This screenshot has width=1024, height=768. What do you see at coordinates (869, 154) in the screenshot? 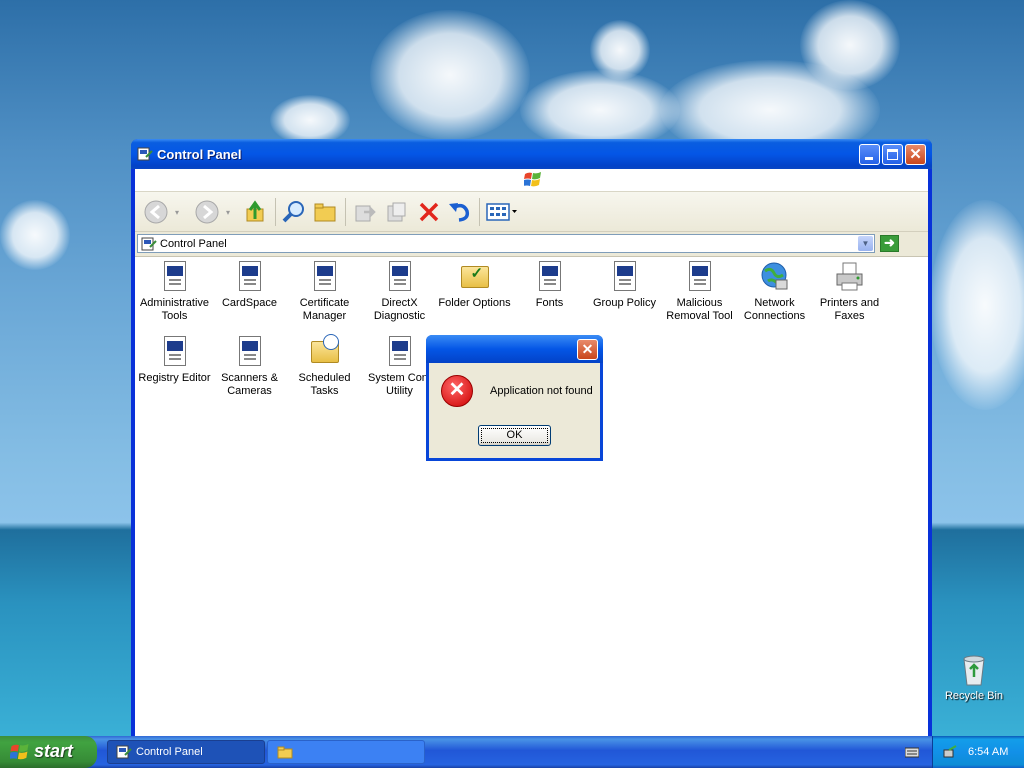
I see `minimize-button` at bounding box center [869, 154].